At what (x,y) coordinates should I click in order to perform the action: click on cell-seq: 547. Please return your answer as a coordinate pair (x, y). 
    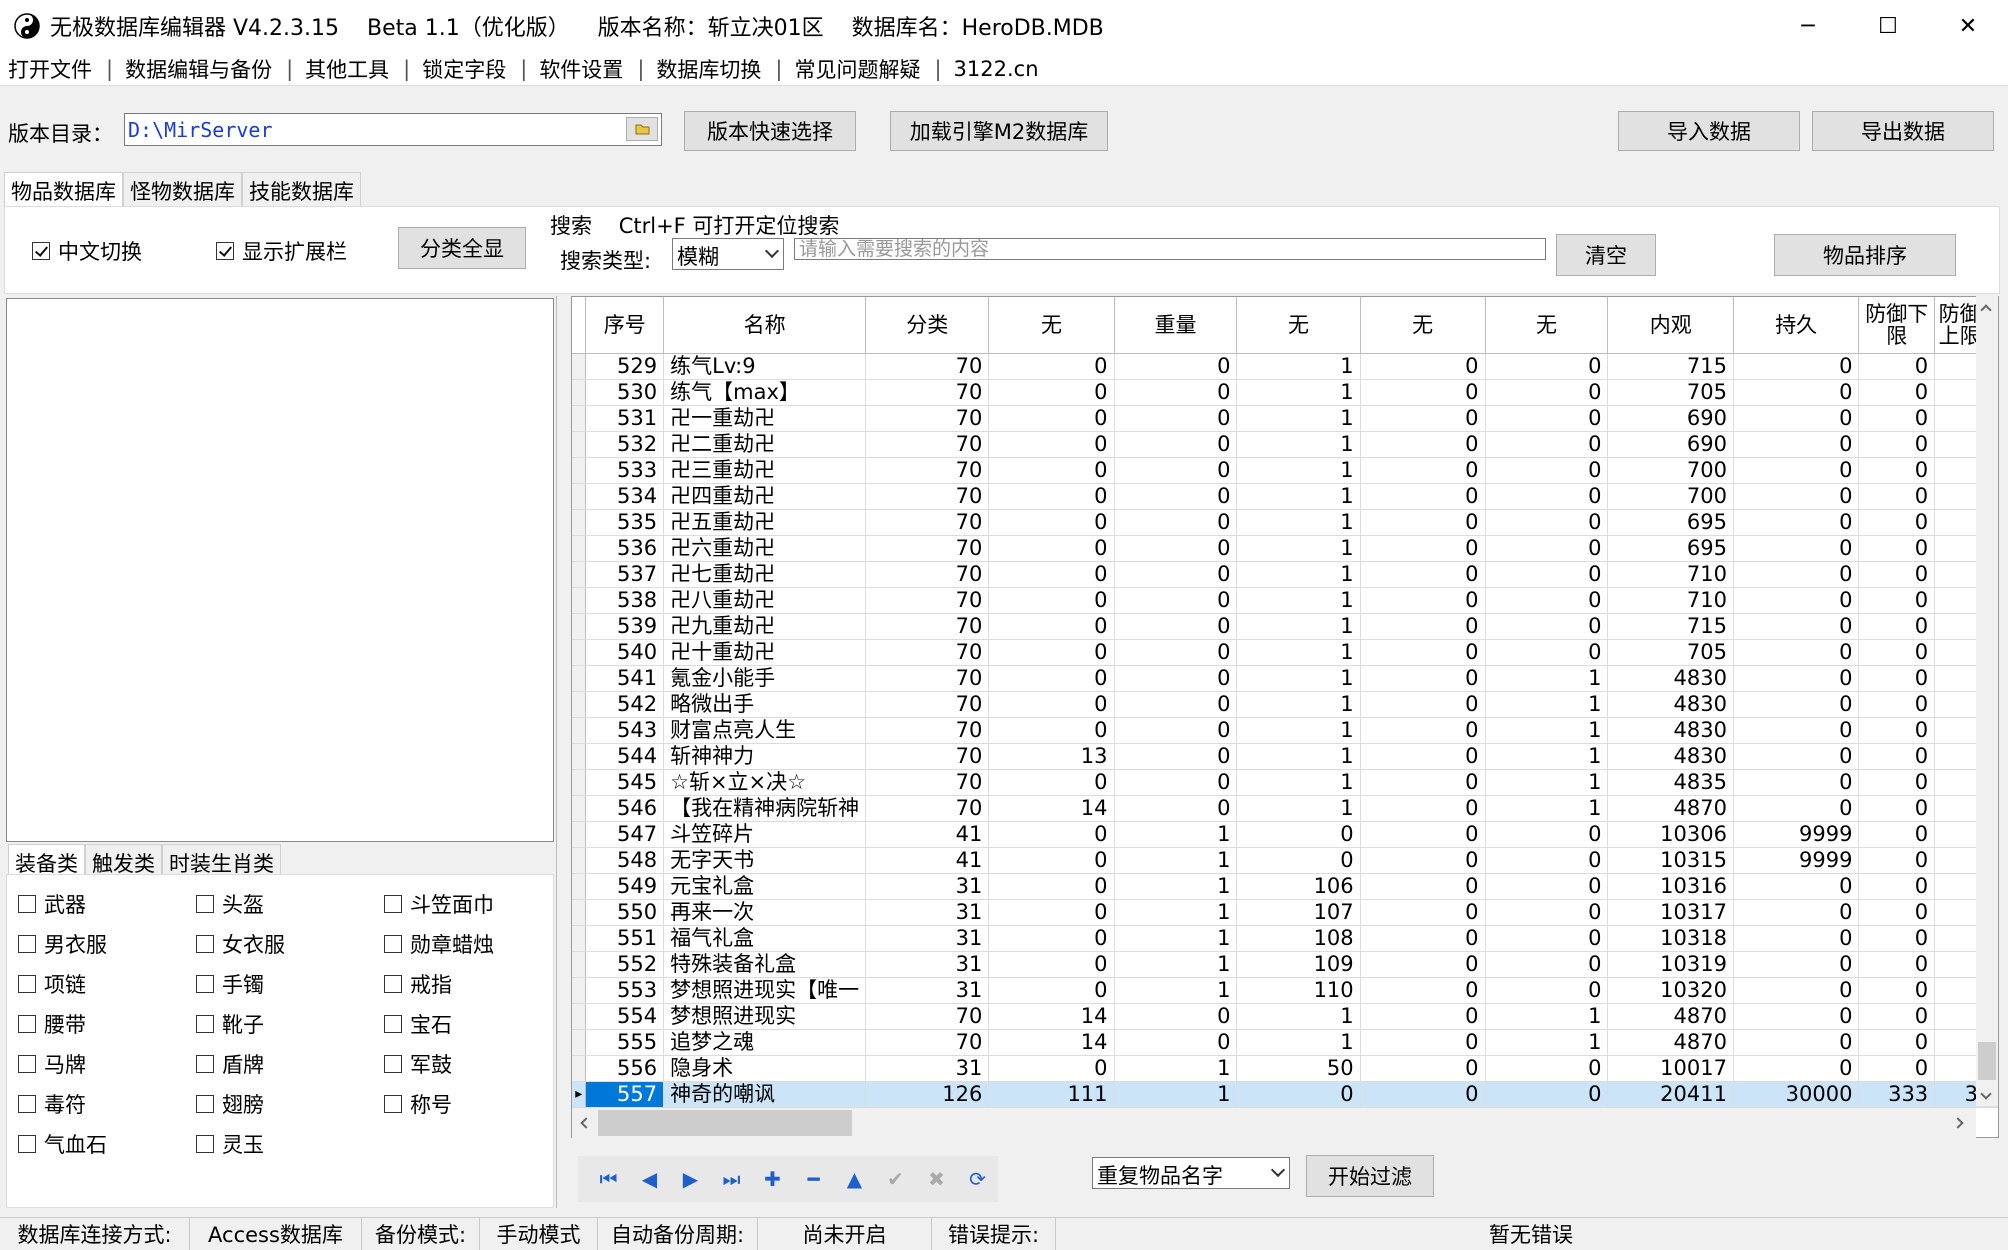
    Looking at the image, I should click on (625, 834).